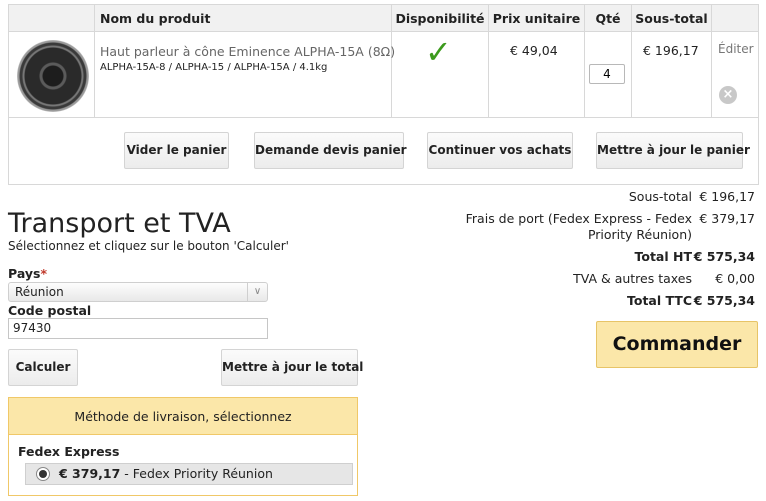 The width and height of the screenshot is (766, 501). What do you see at coordinates (724, 300) in the screenshot?
I see `total-ttc-value: € 575,34` at bounding box center [724, 300].